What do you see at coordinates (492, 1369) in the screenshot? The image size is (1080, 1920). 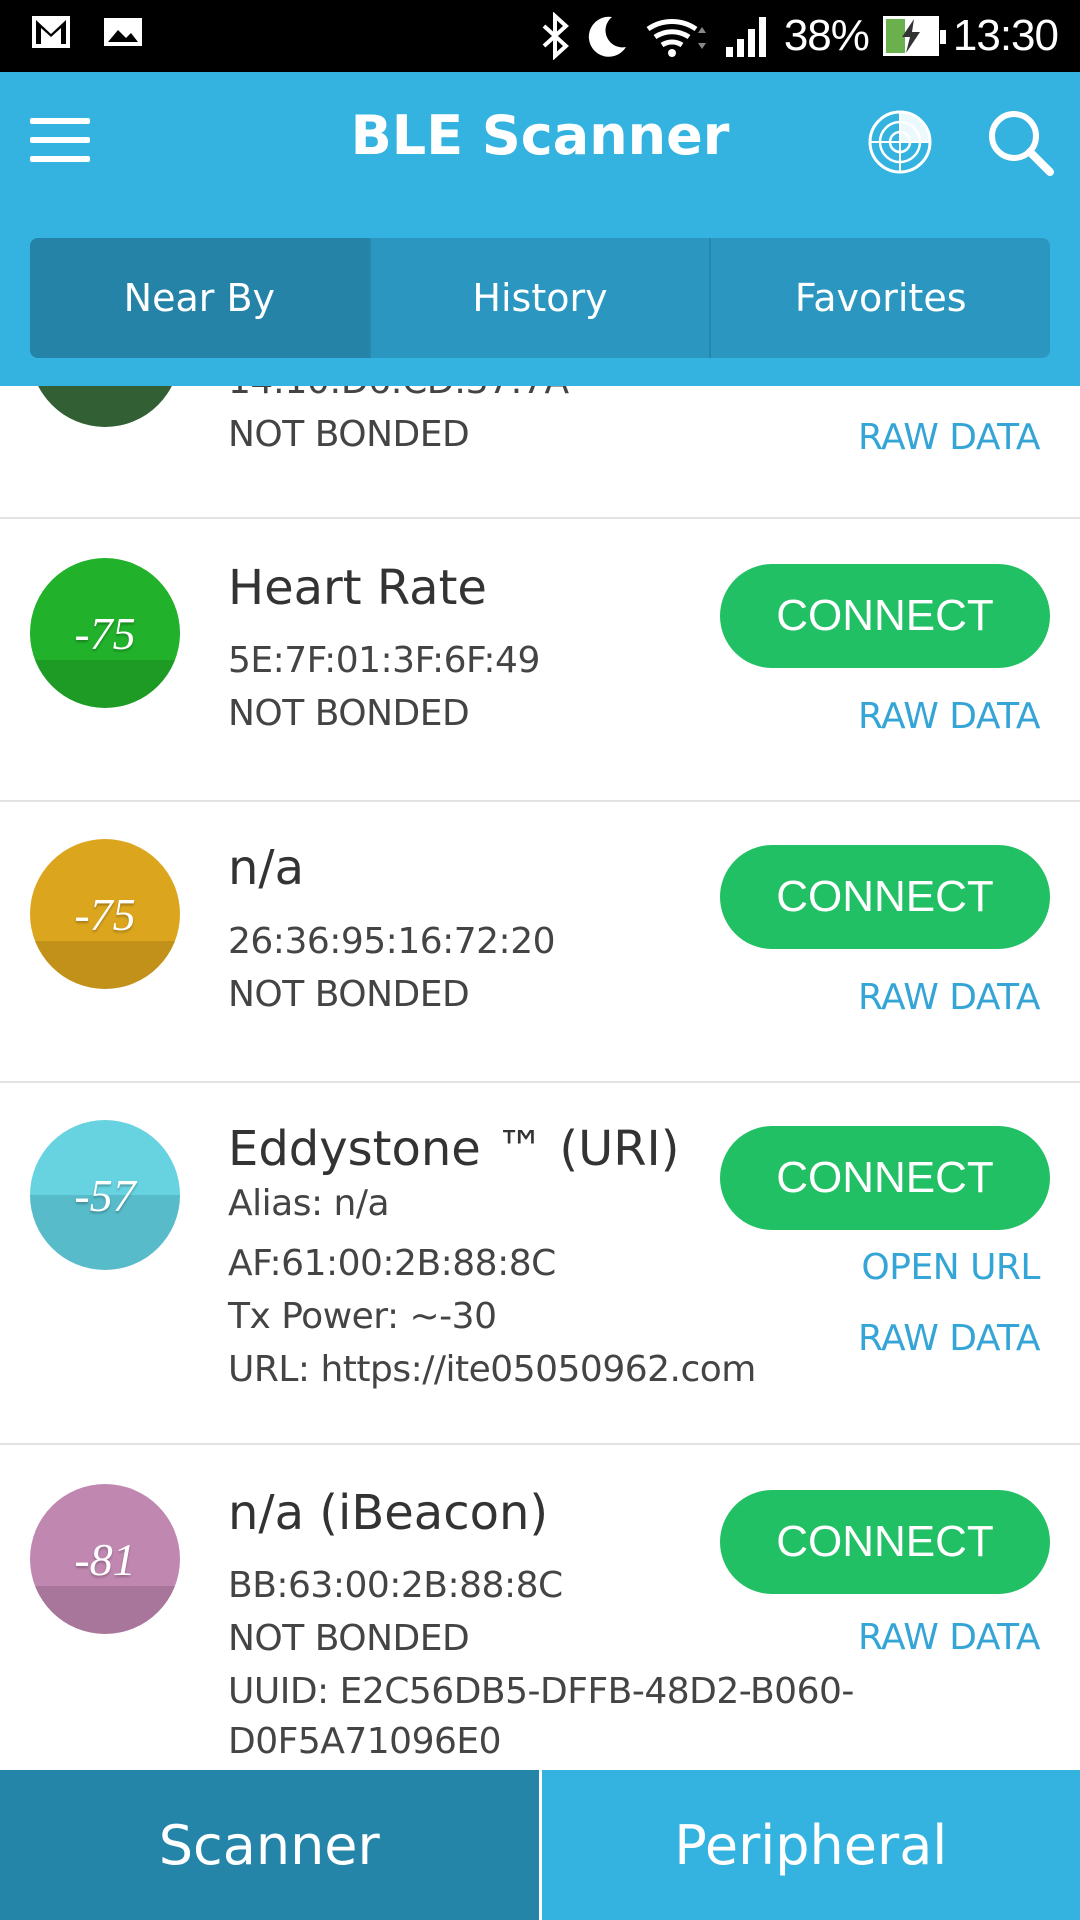 I see `device-url: URL: https://ite05050962.com` at bounding box center [492, 1369].